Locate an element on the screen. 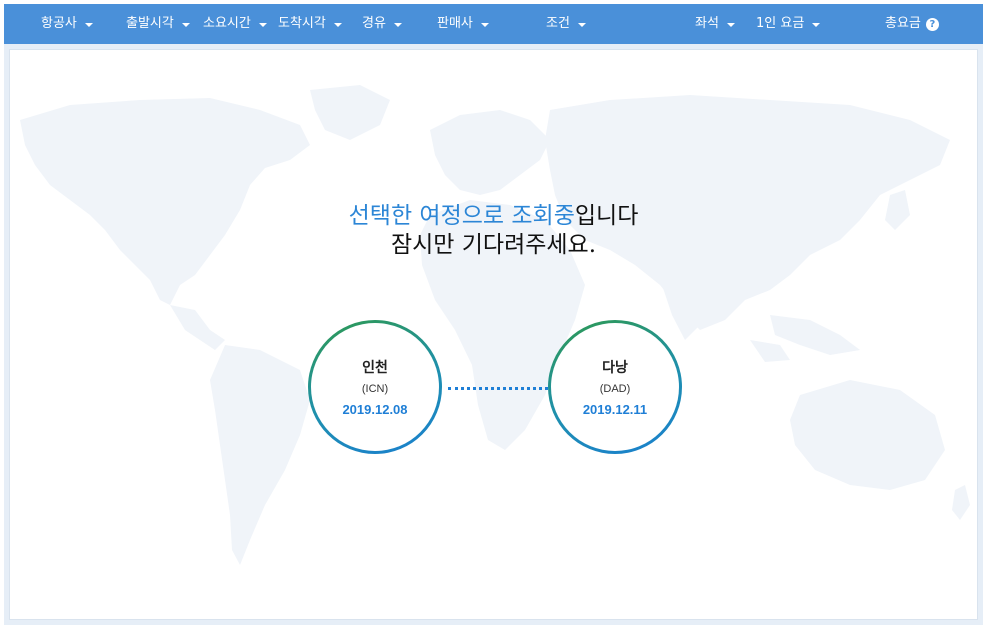 The height and width of the screenshot is (631, 989). departure-time-dropdown: 출발시각 is located at coordinates (158, 24).